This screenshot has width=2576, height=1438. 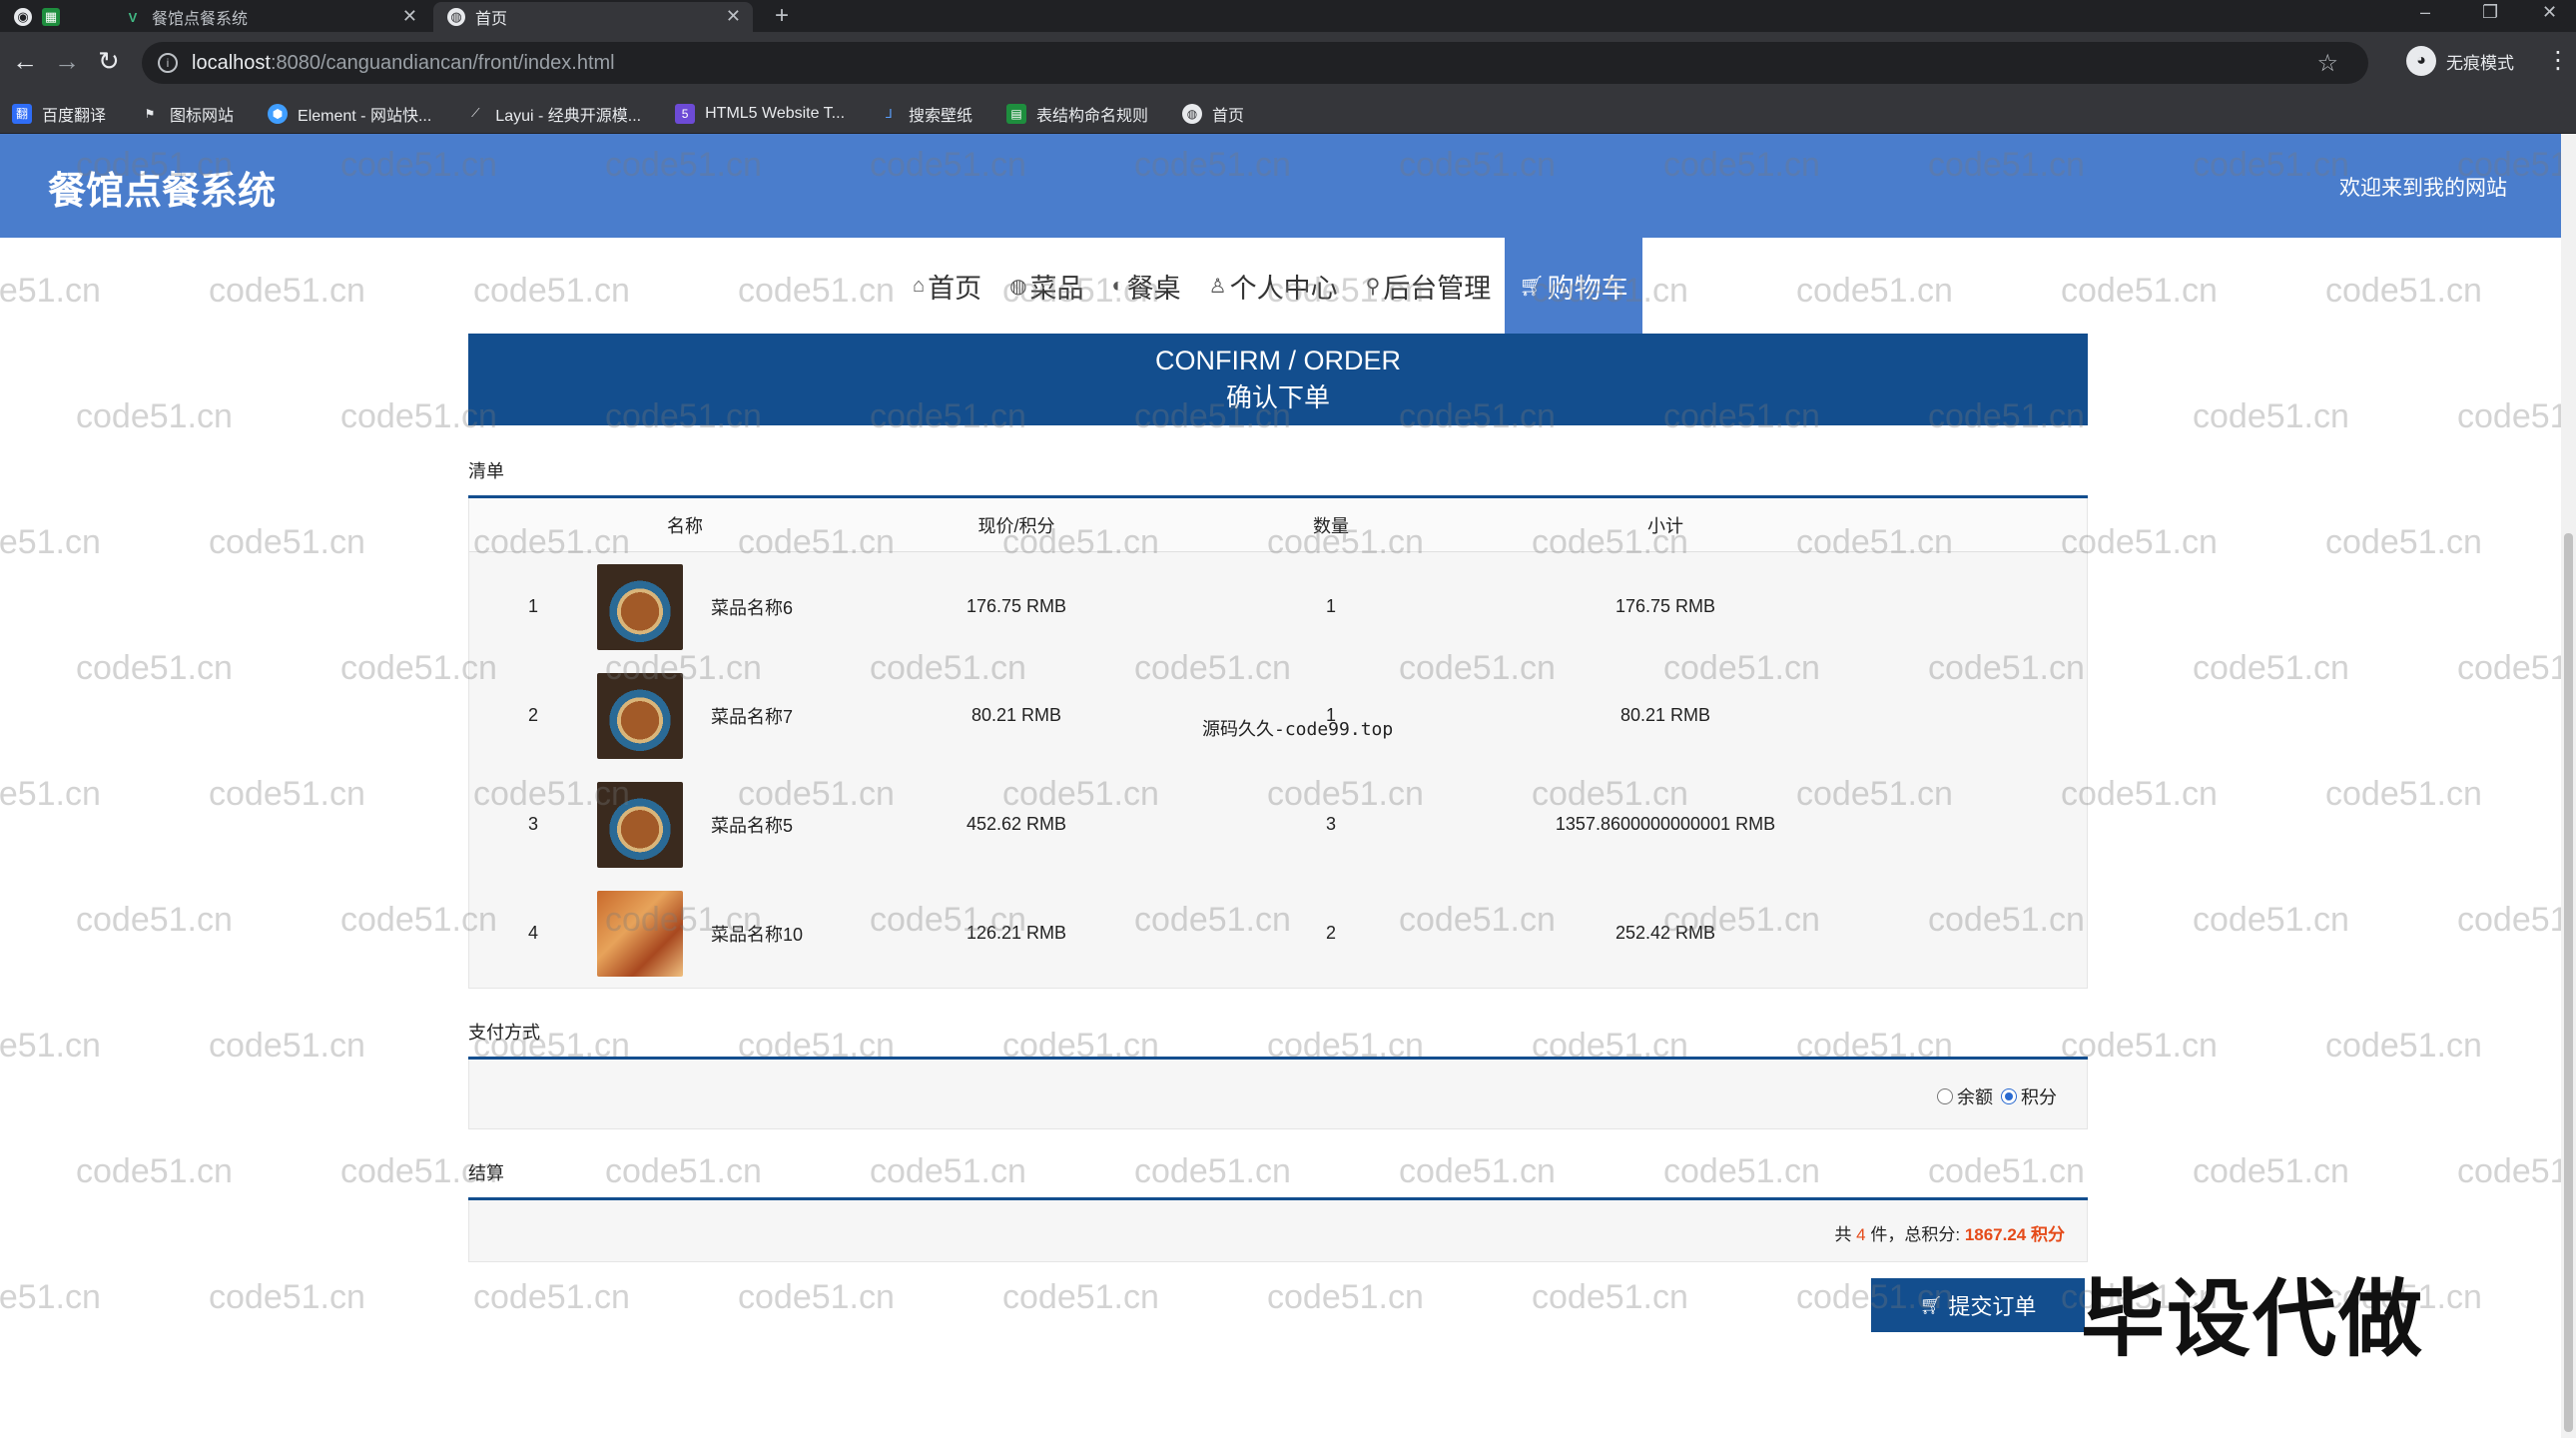 I want to click on bookmark-item: 翻百度翻译, so click(x=59, y=114).